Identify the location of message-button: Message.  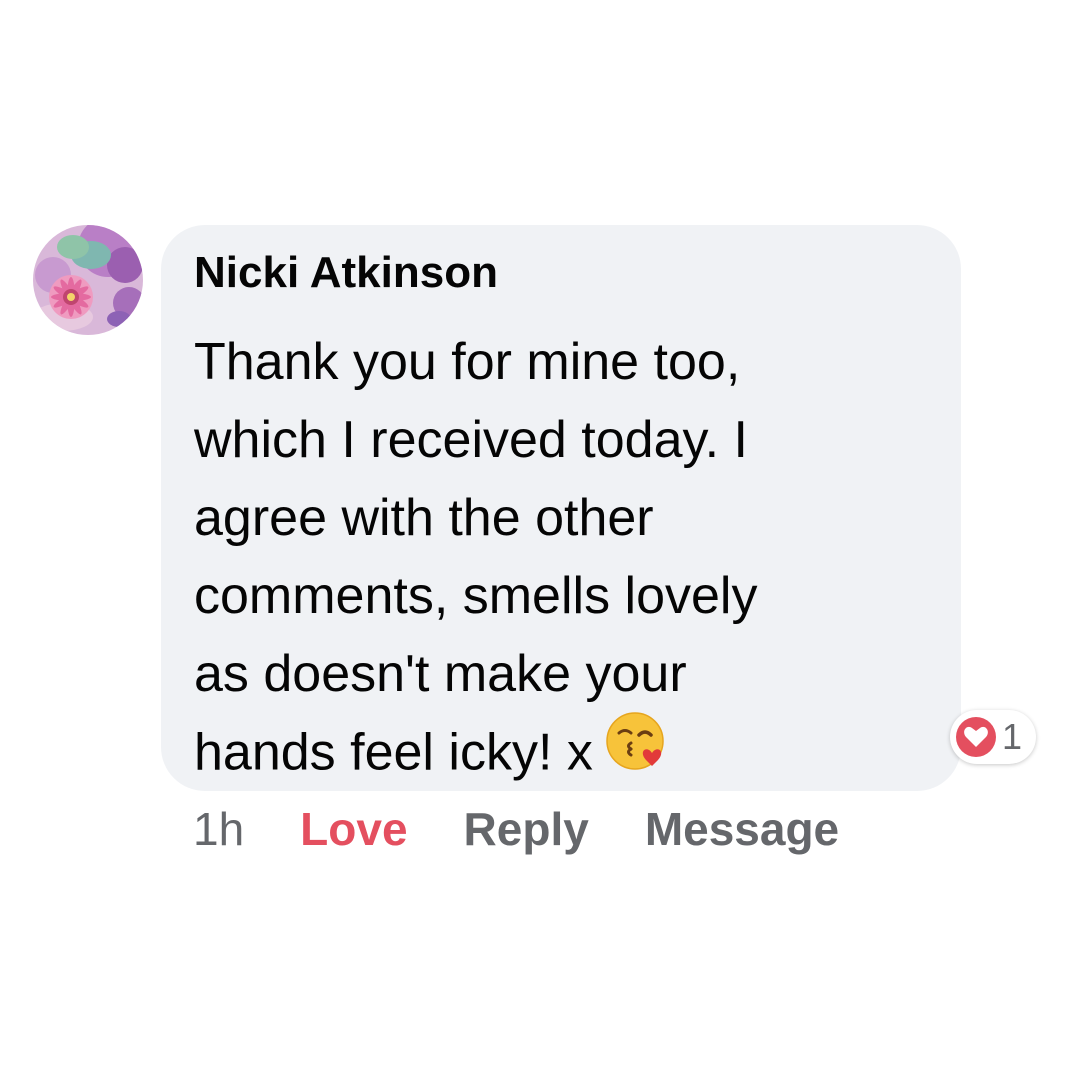
(742, 829).